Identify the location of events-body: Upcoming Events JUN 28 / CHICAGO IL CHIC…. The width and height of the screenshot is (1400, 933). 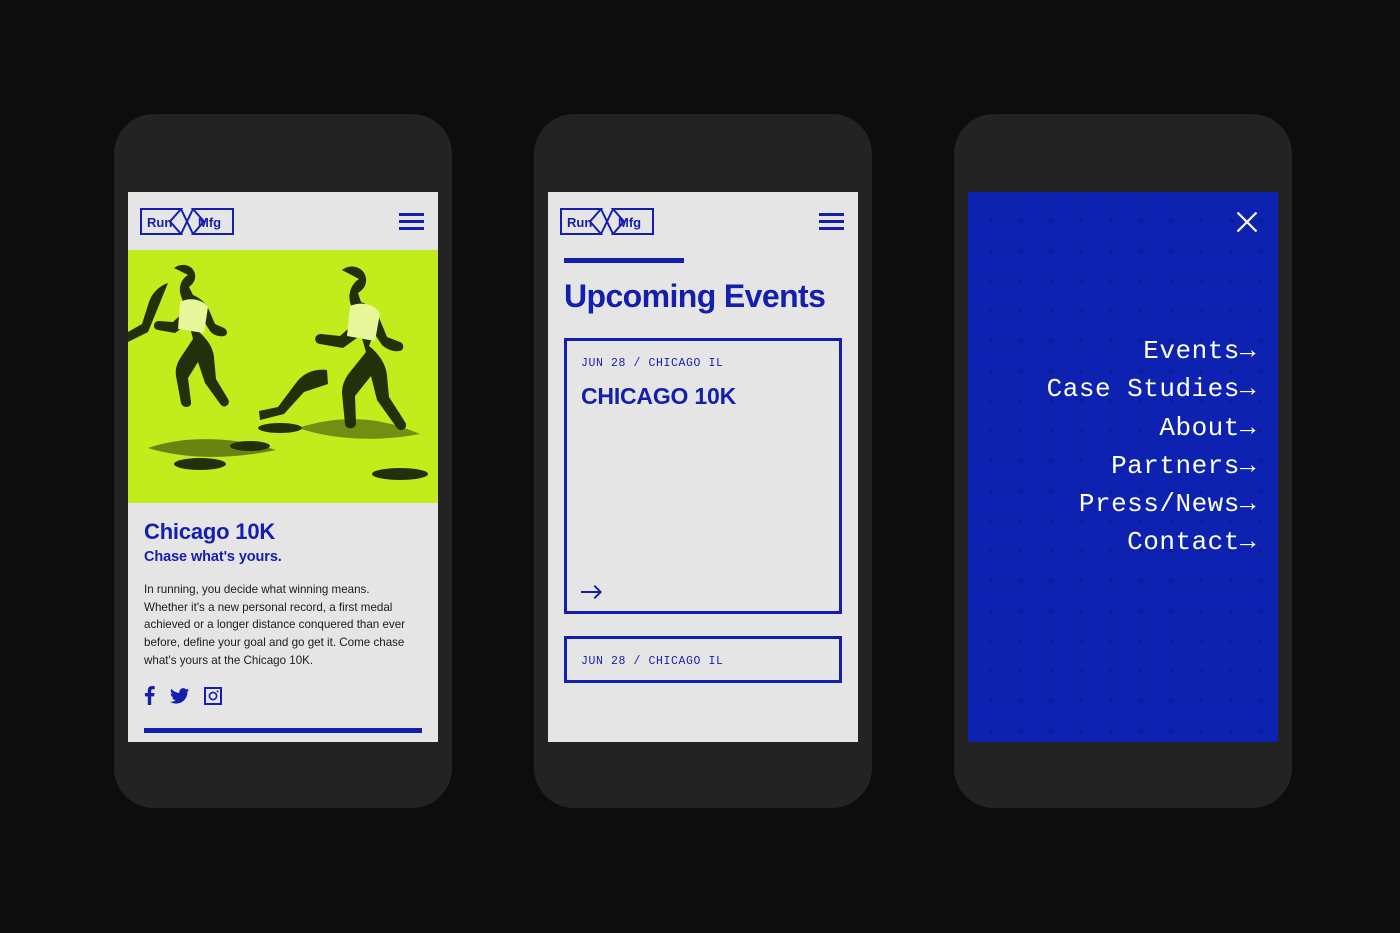
(703, 471).